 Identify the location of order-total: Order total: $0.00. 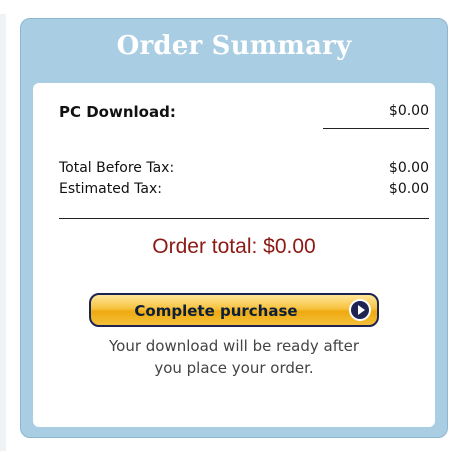
(234, 246).